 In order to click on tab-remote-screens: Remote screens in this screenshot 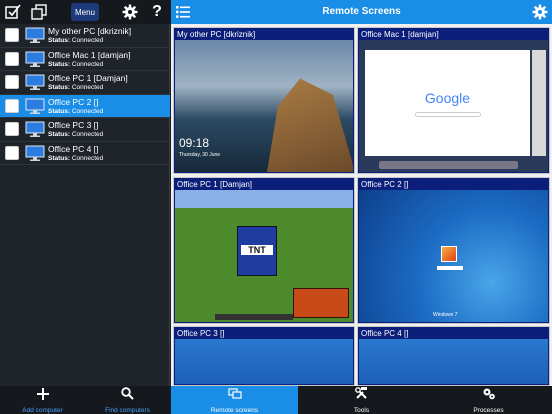, I will do `click(234, 400)`.